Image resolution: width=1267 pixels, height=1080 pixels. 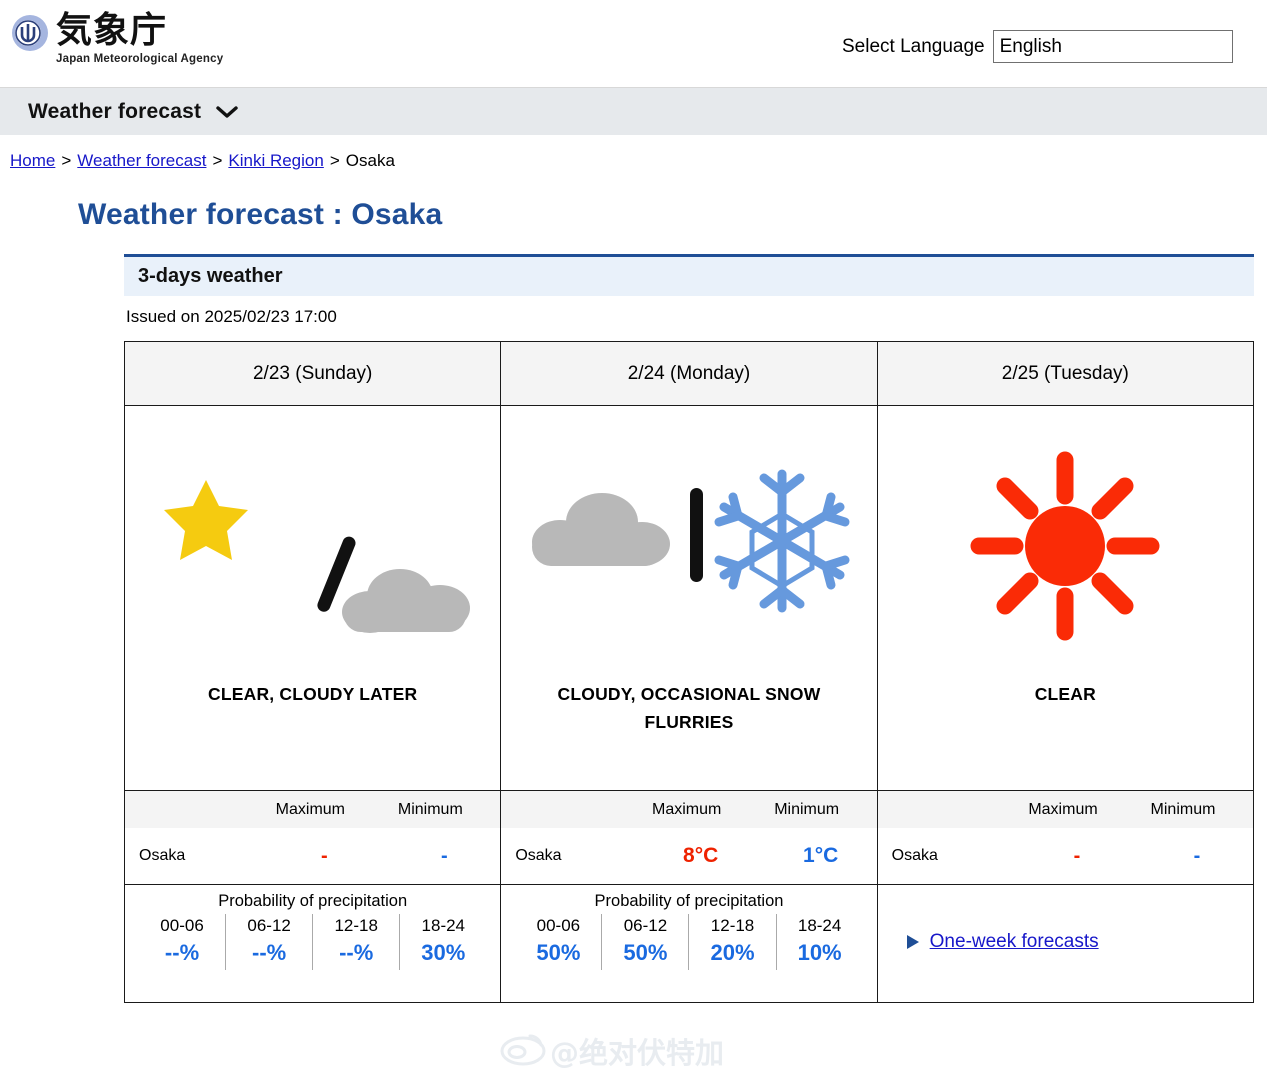 What do you see at coordinates (115, 111) in the screenshot?
I see `nav-title: Weather forecast` at bounding box center [115, 111].